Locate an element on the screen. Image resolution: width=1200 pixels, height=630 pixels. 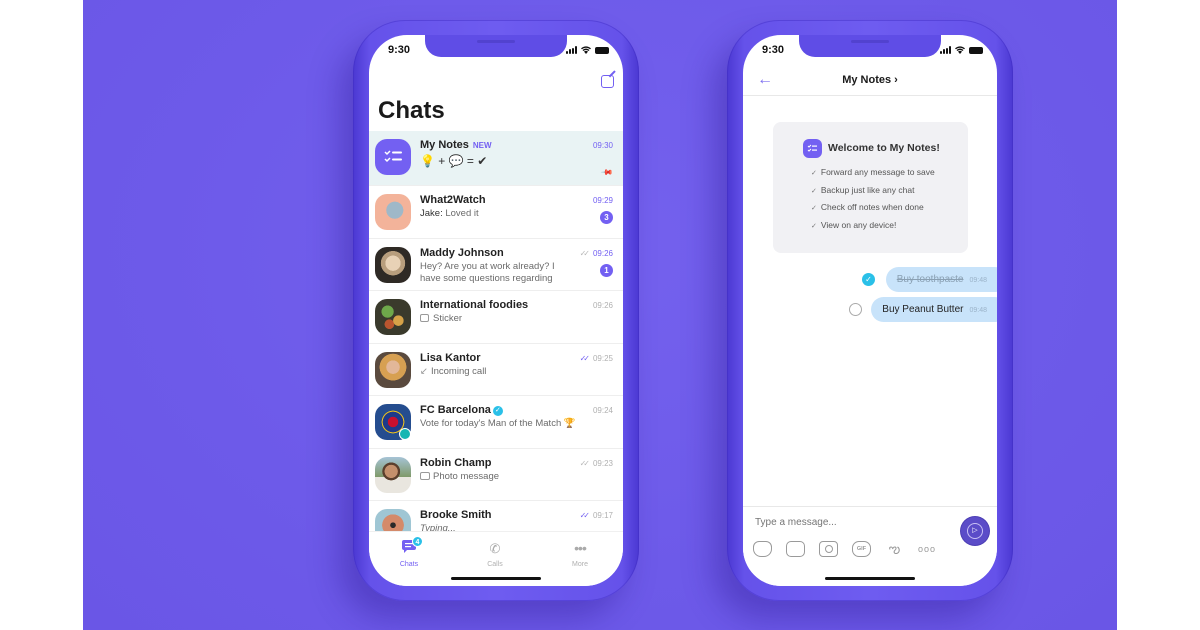
chat-row-my-notes: My Notes NEW 💡 + 💬 = ✔ 09:30 📌 is located at coordinates (496, 158).